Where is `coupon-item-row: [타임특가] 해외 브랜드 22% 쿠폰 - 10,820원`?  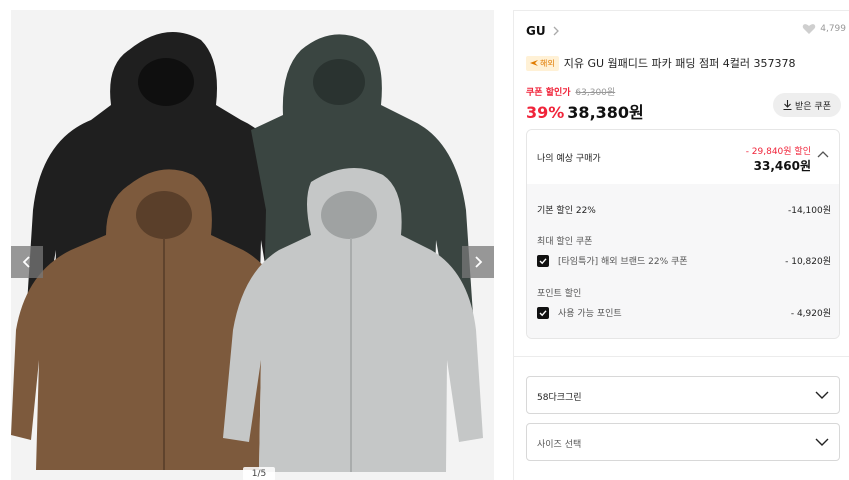 coupon-item-row: [타임특가] 해외 브랜드 22% 쿠폰 - 10,820원 is located at coordinates (684, 260).